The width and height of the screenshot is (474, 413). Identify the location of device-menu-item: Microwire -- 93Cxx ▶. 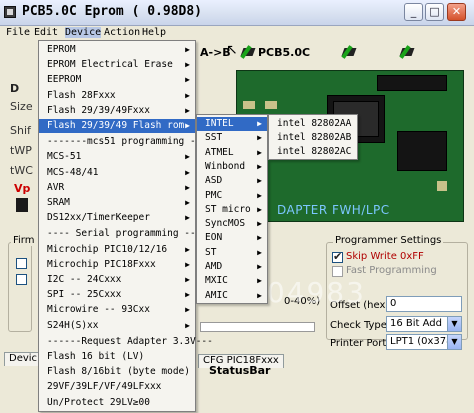
(117, 310).